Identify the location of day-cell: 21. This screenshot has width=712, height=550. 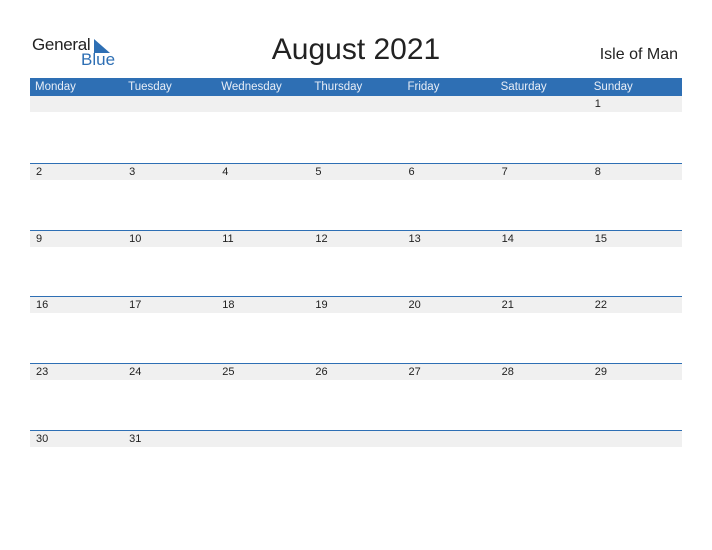
(507, 305).